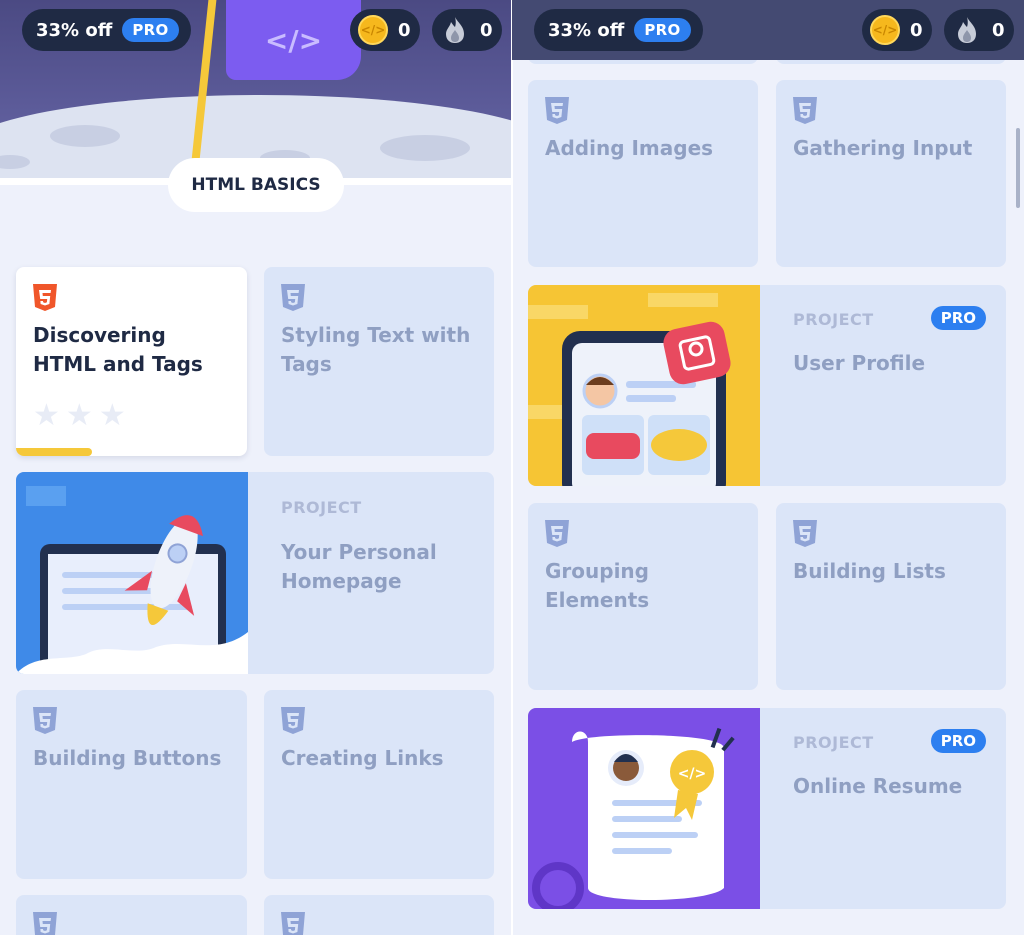 The width and height of the screenshot is (1024, 935). What do you see at coordinates (883, 148) in the screenshot?
I see `lesson-title: Gathering Input` at bounding box center [883, 148].